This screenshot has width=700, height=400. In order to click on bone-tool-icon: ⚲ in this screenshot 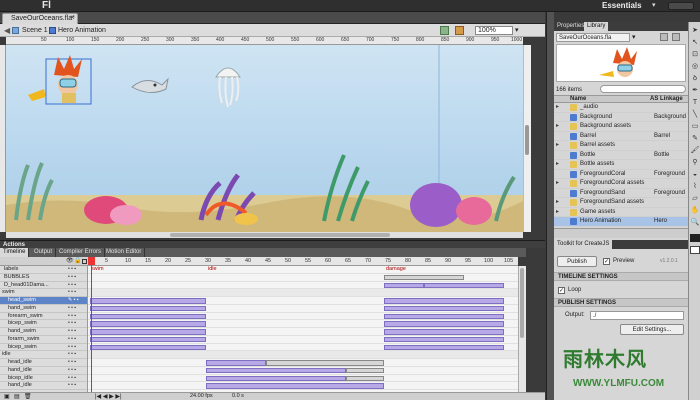, I will do `click(695, 162)`.